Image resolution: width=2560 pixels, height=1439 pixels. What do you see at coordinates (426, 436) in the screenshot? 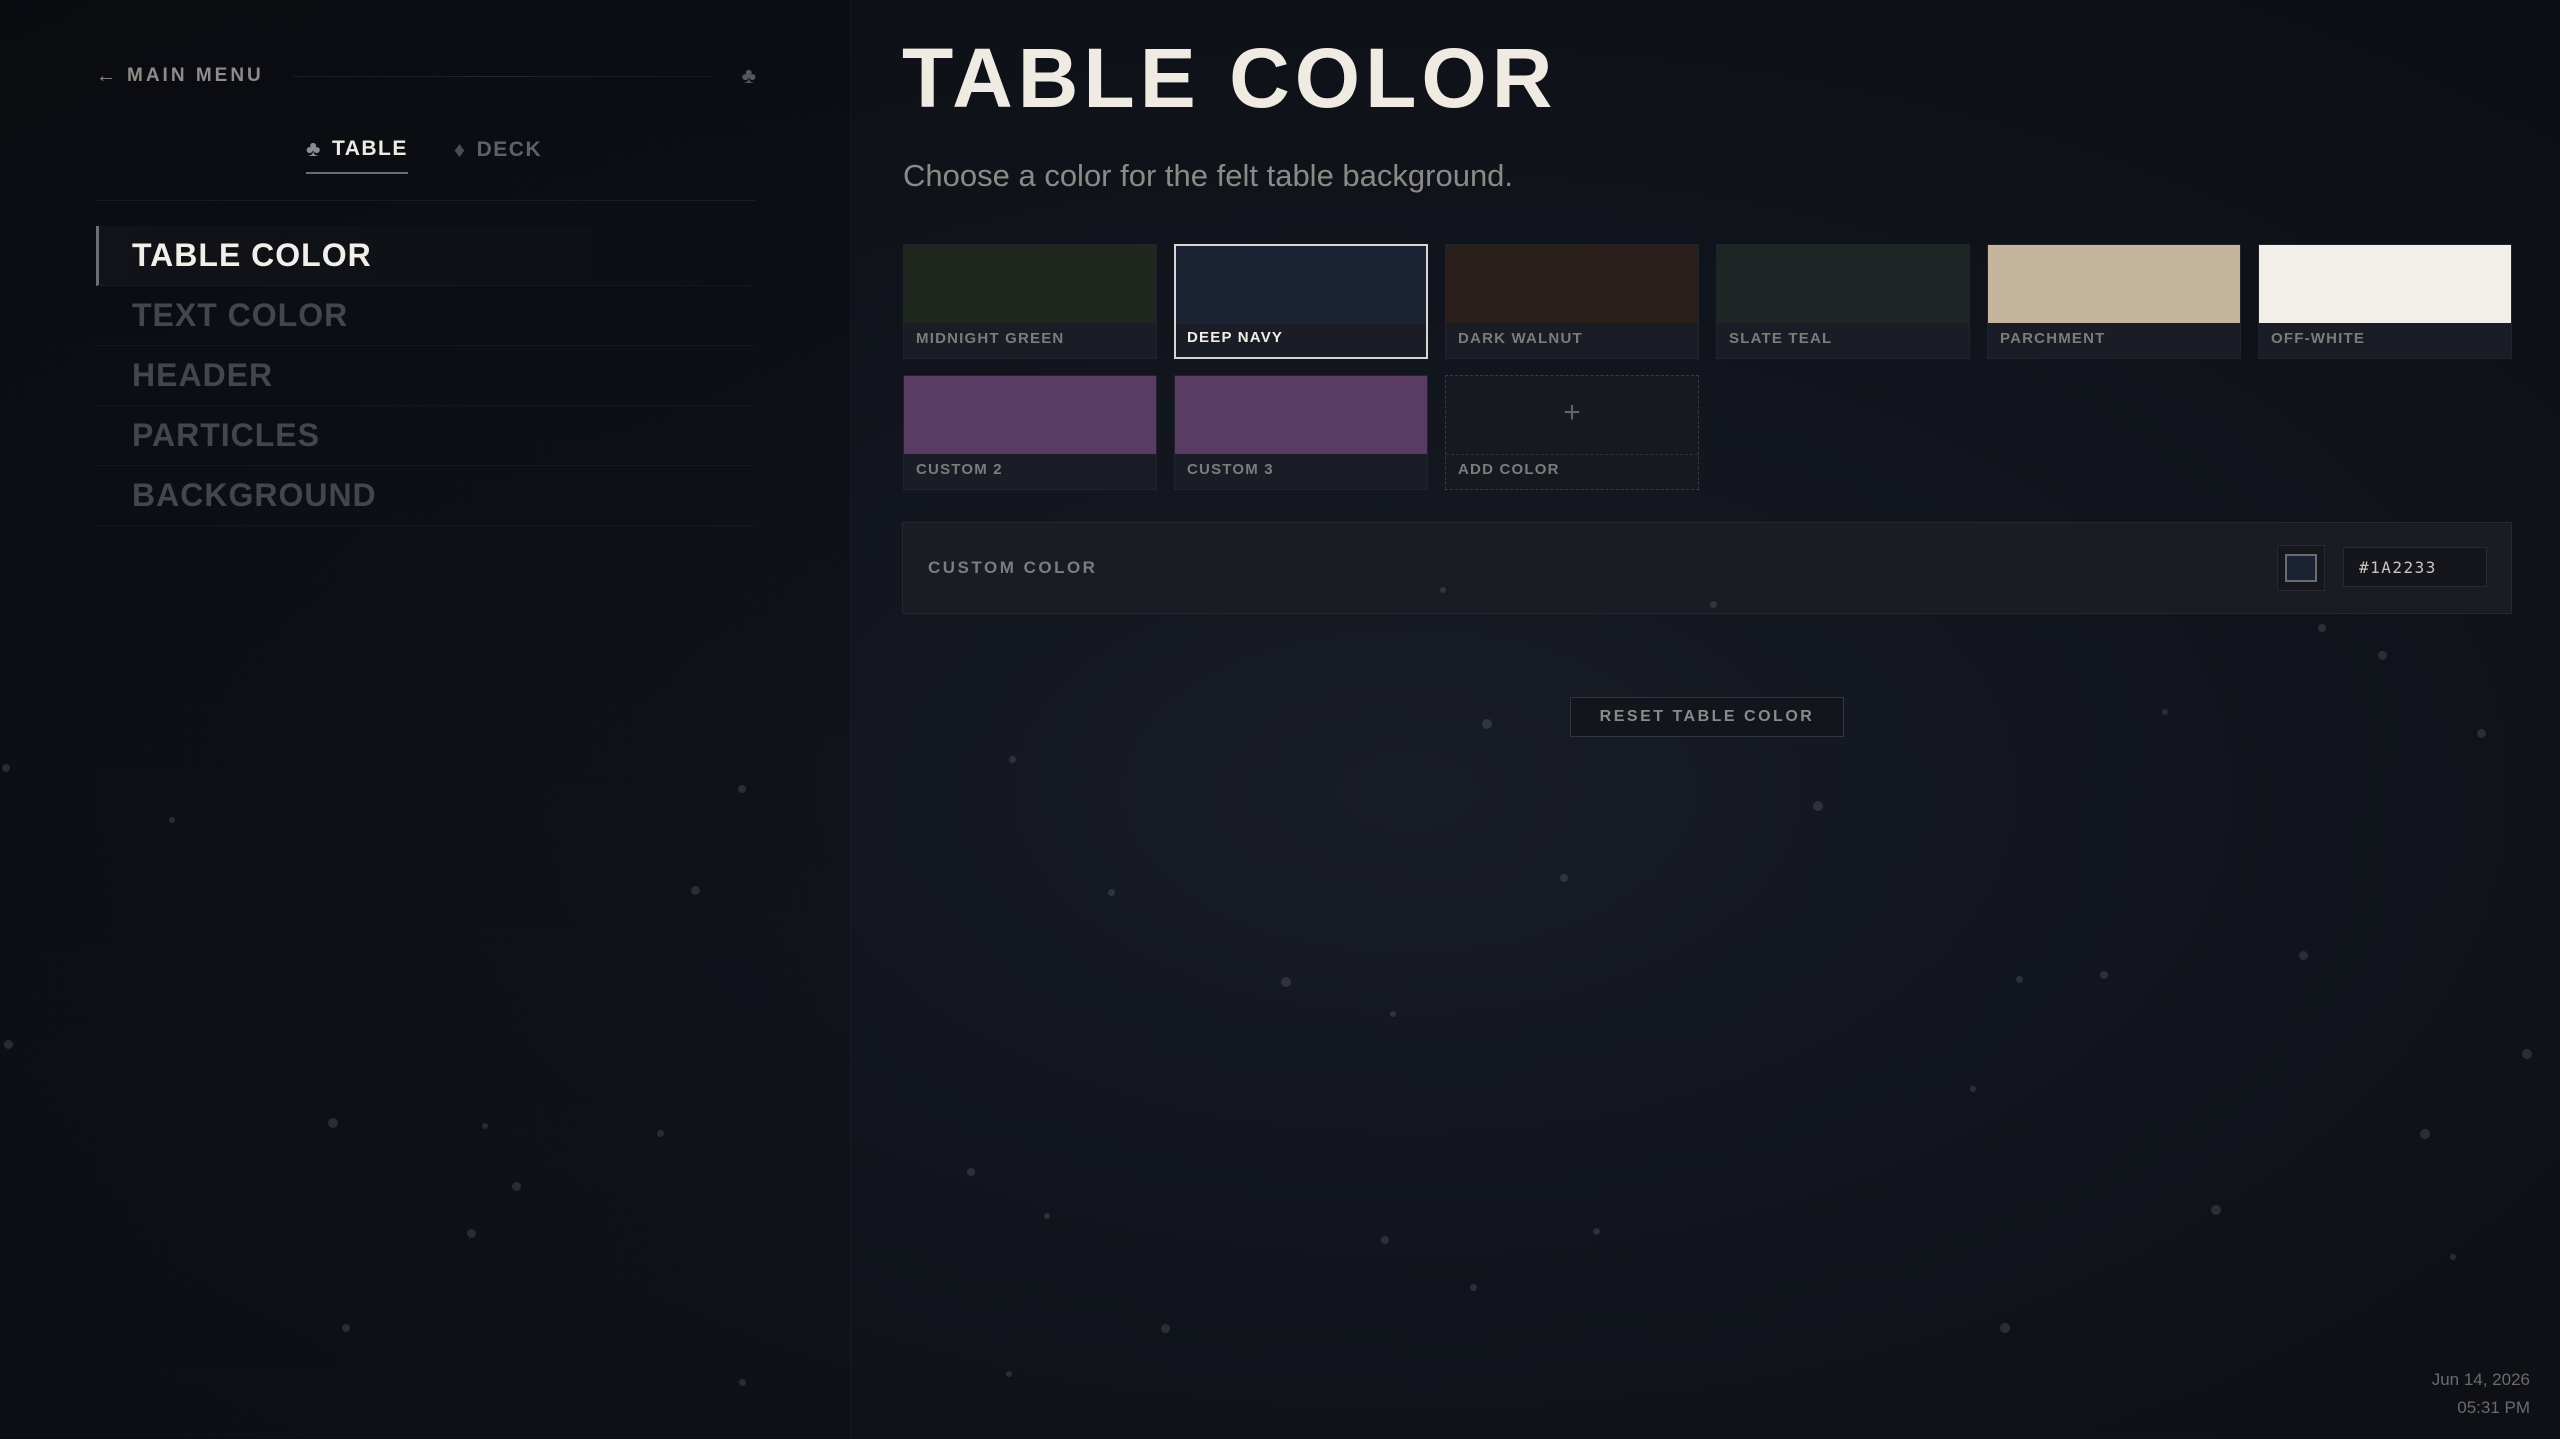
I see `menu-item-particles: PARTICLES` at bounding box center [426, 436].